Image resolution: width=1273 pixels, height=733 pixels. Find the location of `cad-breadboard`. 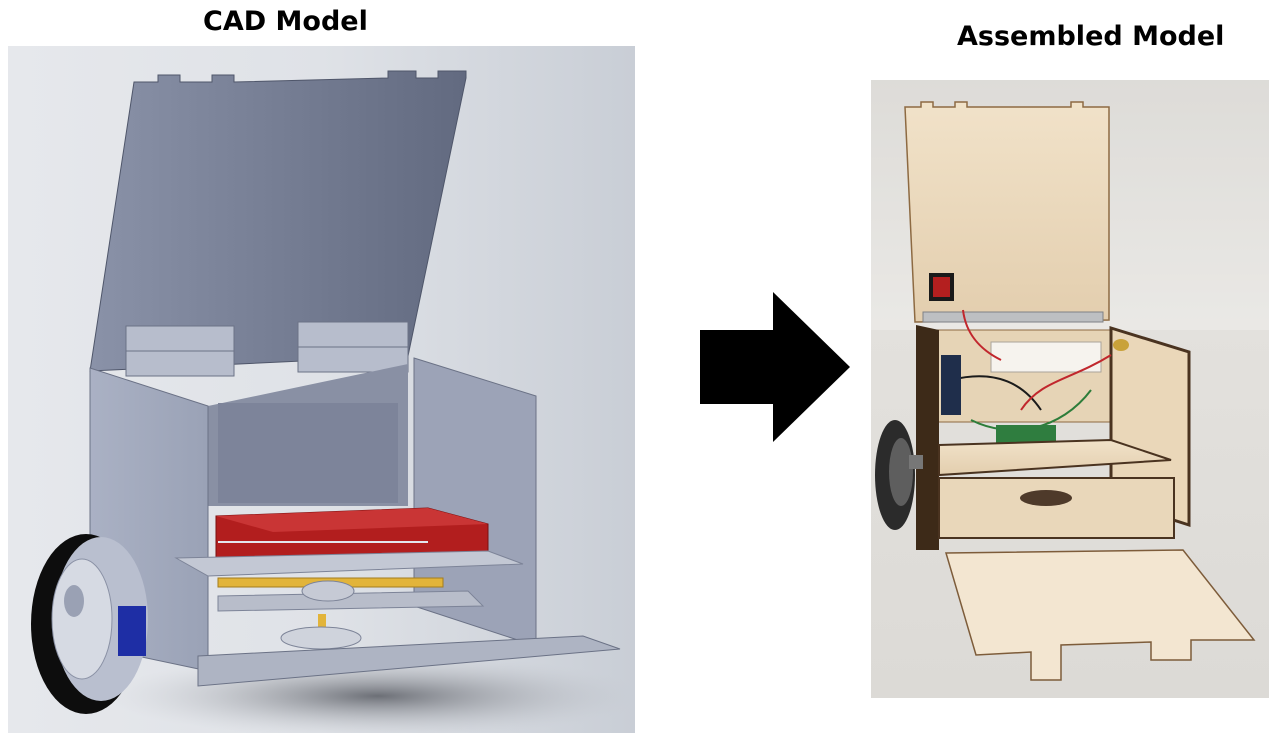

cad-breadboard is located at coordinates (352, 533).